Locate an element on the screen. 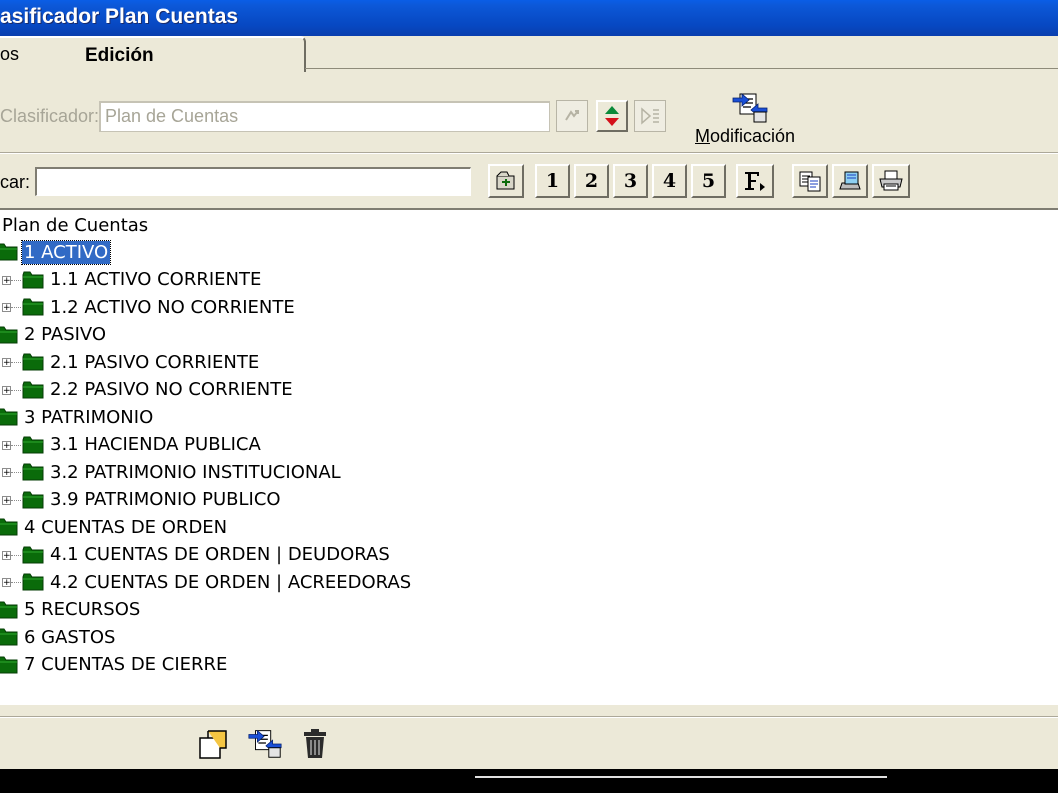  taskbar-indicator is located at coordinates (681, 777).